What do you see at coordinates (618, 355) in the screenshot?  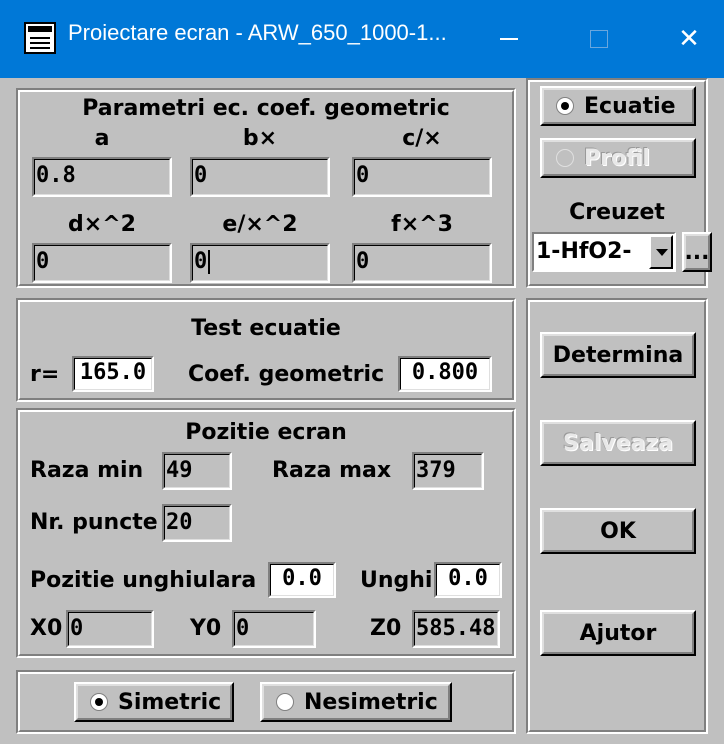 I see `determina-button: Determina` at bounding box center [618, 355].